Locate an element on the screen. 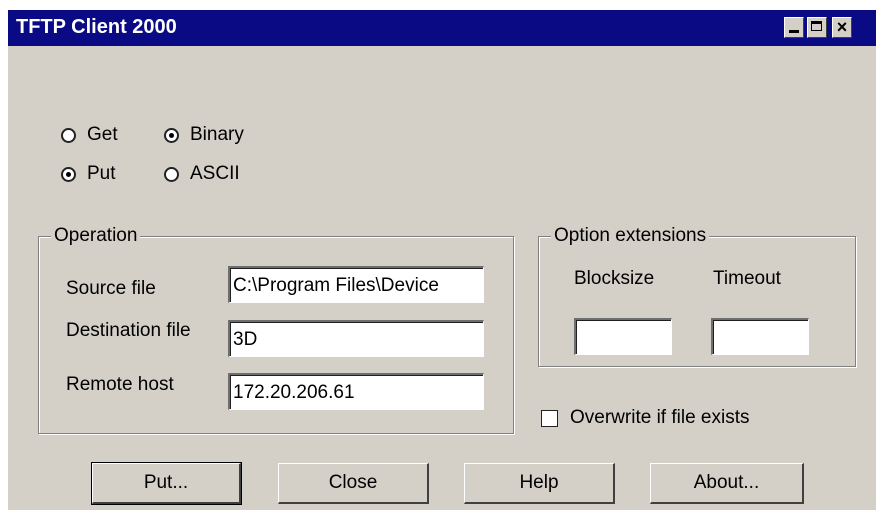 The image size is (879, 516). destination-file-label: Destination file is located at coordinates (128, 330).